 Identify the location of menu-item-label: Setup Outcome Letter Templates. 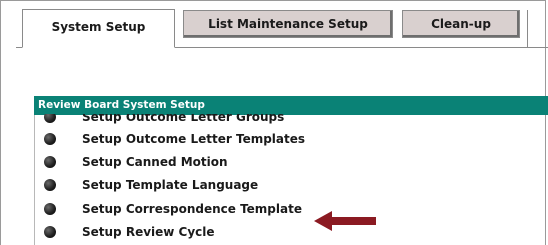
(194, 139).